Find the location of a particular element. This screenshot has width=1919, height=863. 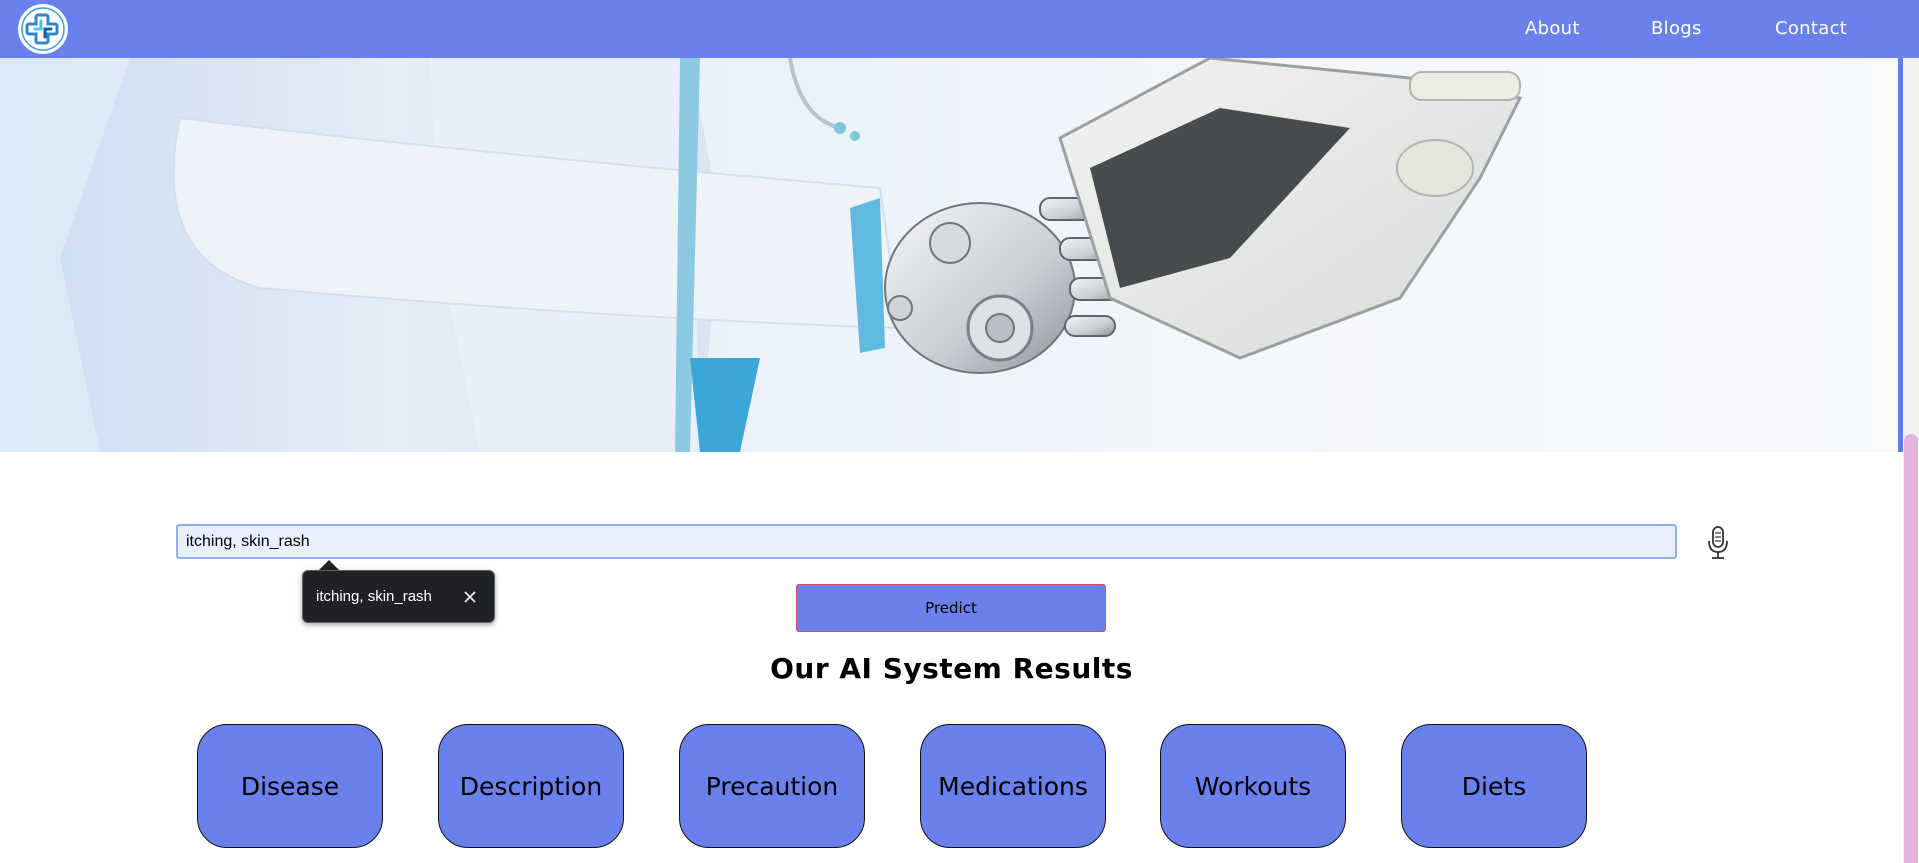

diets-button: Diets is located at coordinates (1494, 786).